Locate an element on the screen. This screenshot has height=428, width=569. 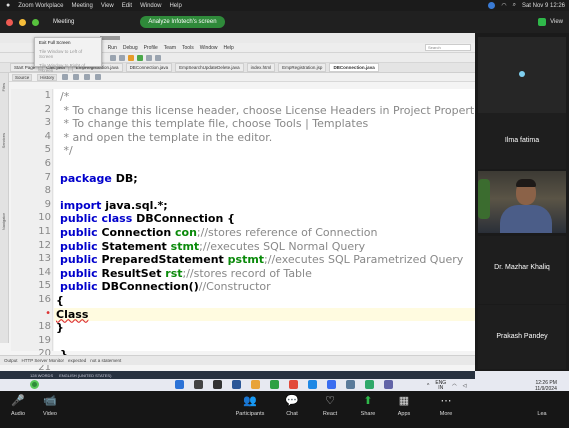
menubar-item-edit: Edit is located at coordinates (127, 6).